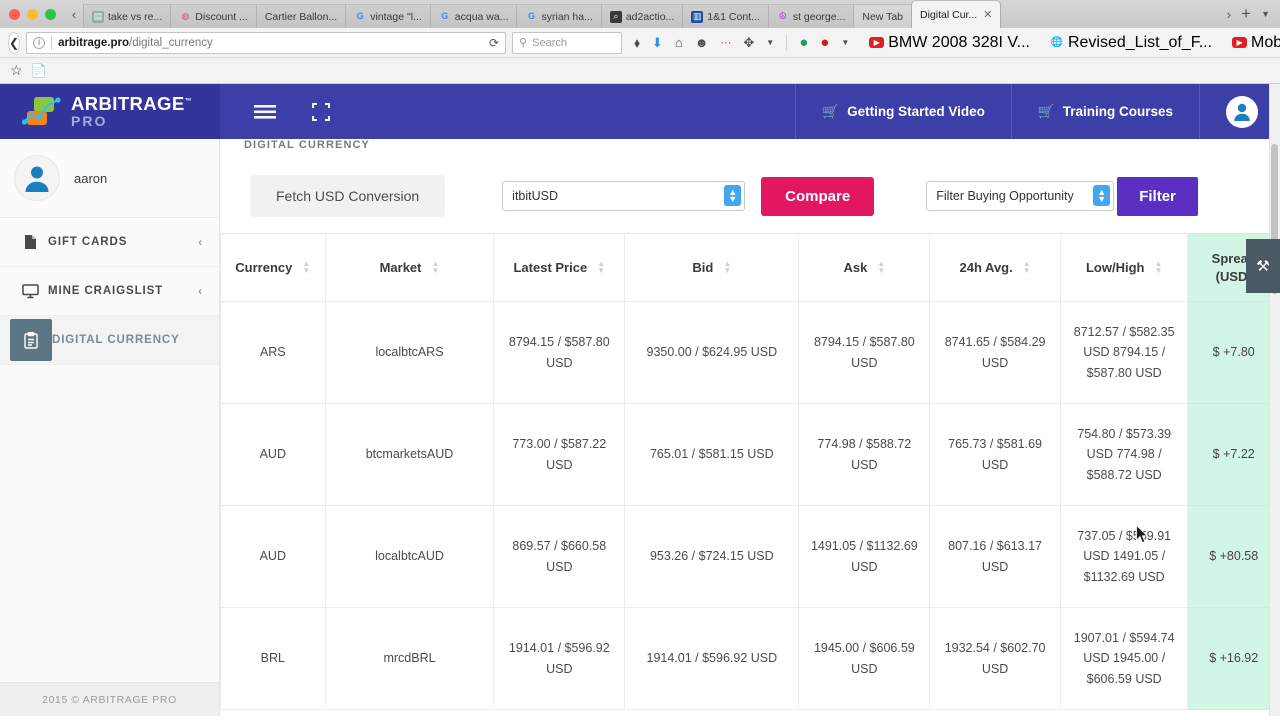 The width and height of the screenshot is (1280, 720). I want to click on cell-market: btcmarketsAUD, so click(409, 455).